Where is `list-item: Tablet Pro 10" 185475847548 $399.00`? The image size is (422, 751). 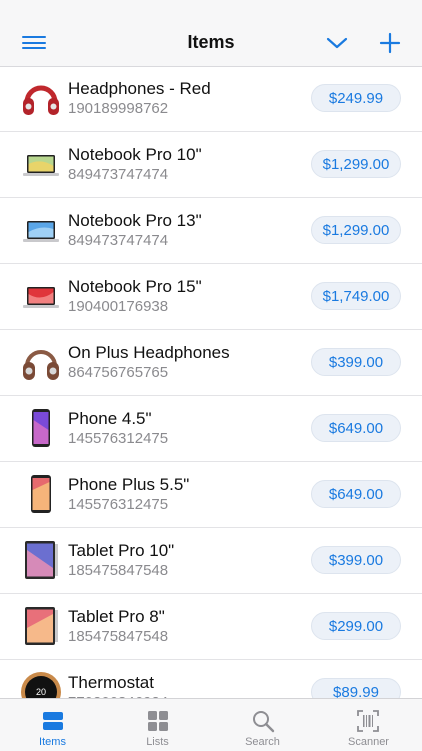
list-item: Tablet Pro 10" 185475847548 $399.00 is located at coordinates (211, 561).